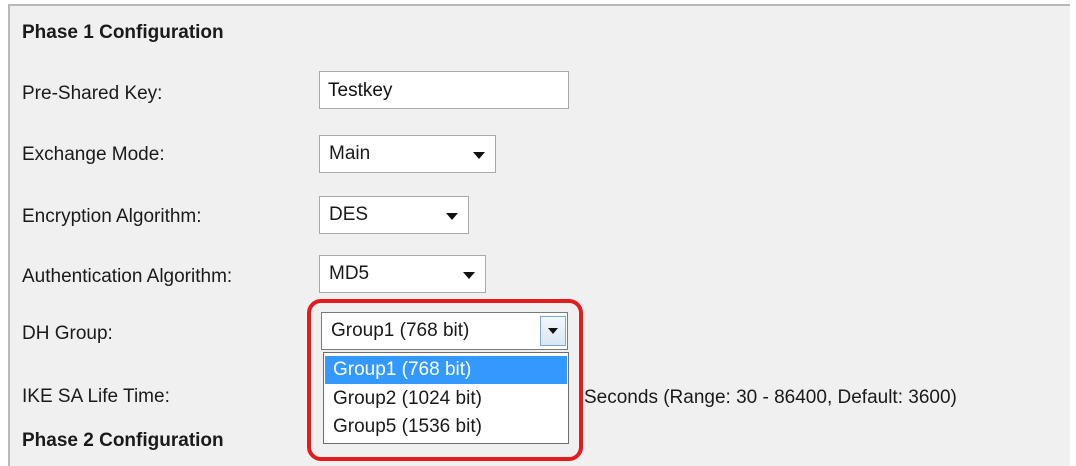 Image resolution: width=1076 pixels, height=466 pixels. Describe the element at coordinates (93, 154) in the screenshot. I see `exchange-mode-label: Exchange Mode:` at that location.